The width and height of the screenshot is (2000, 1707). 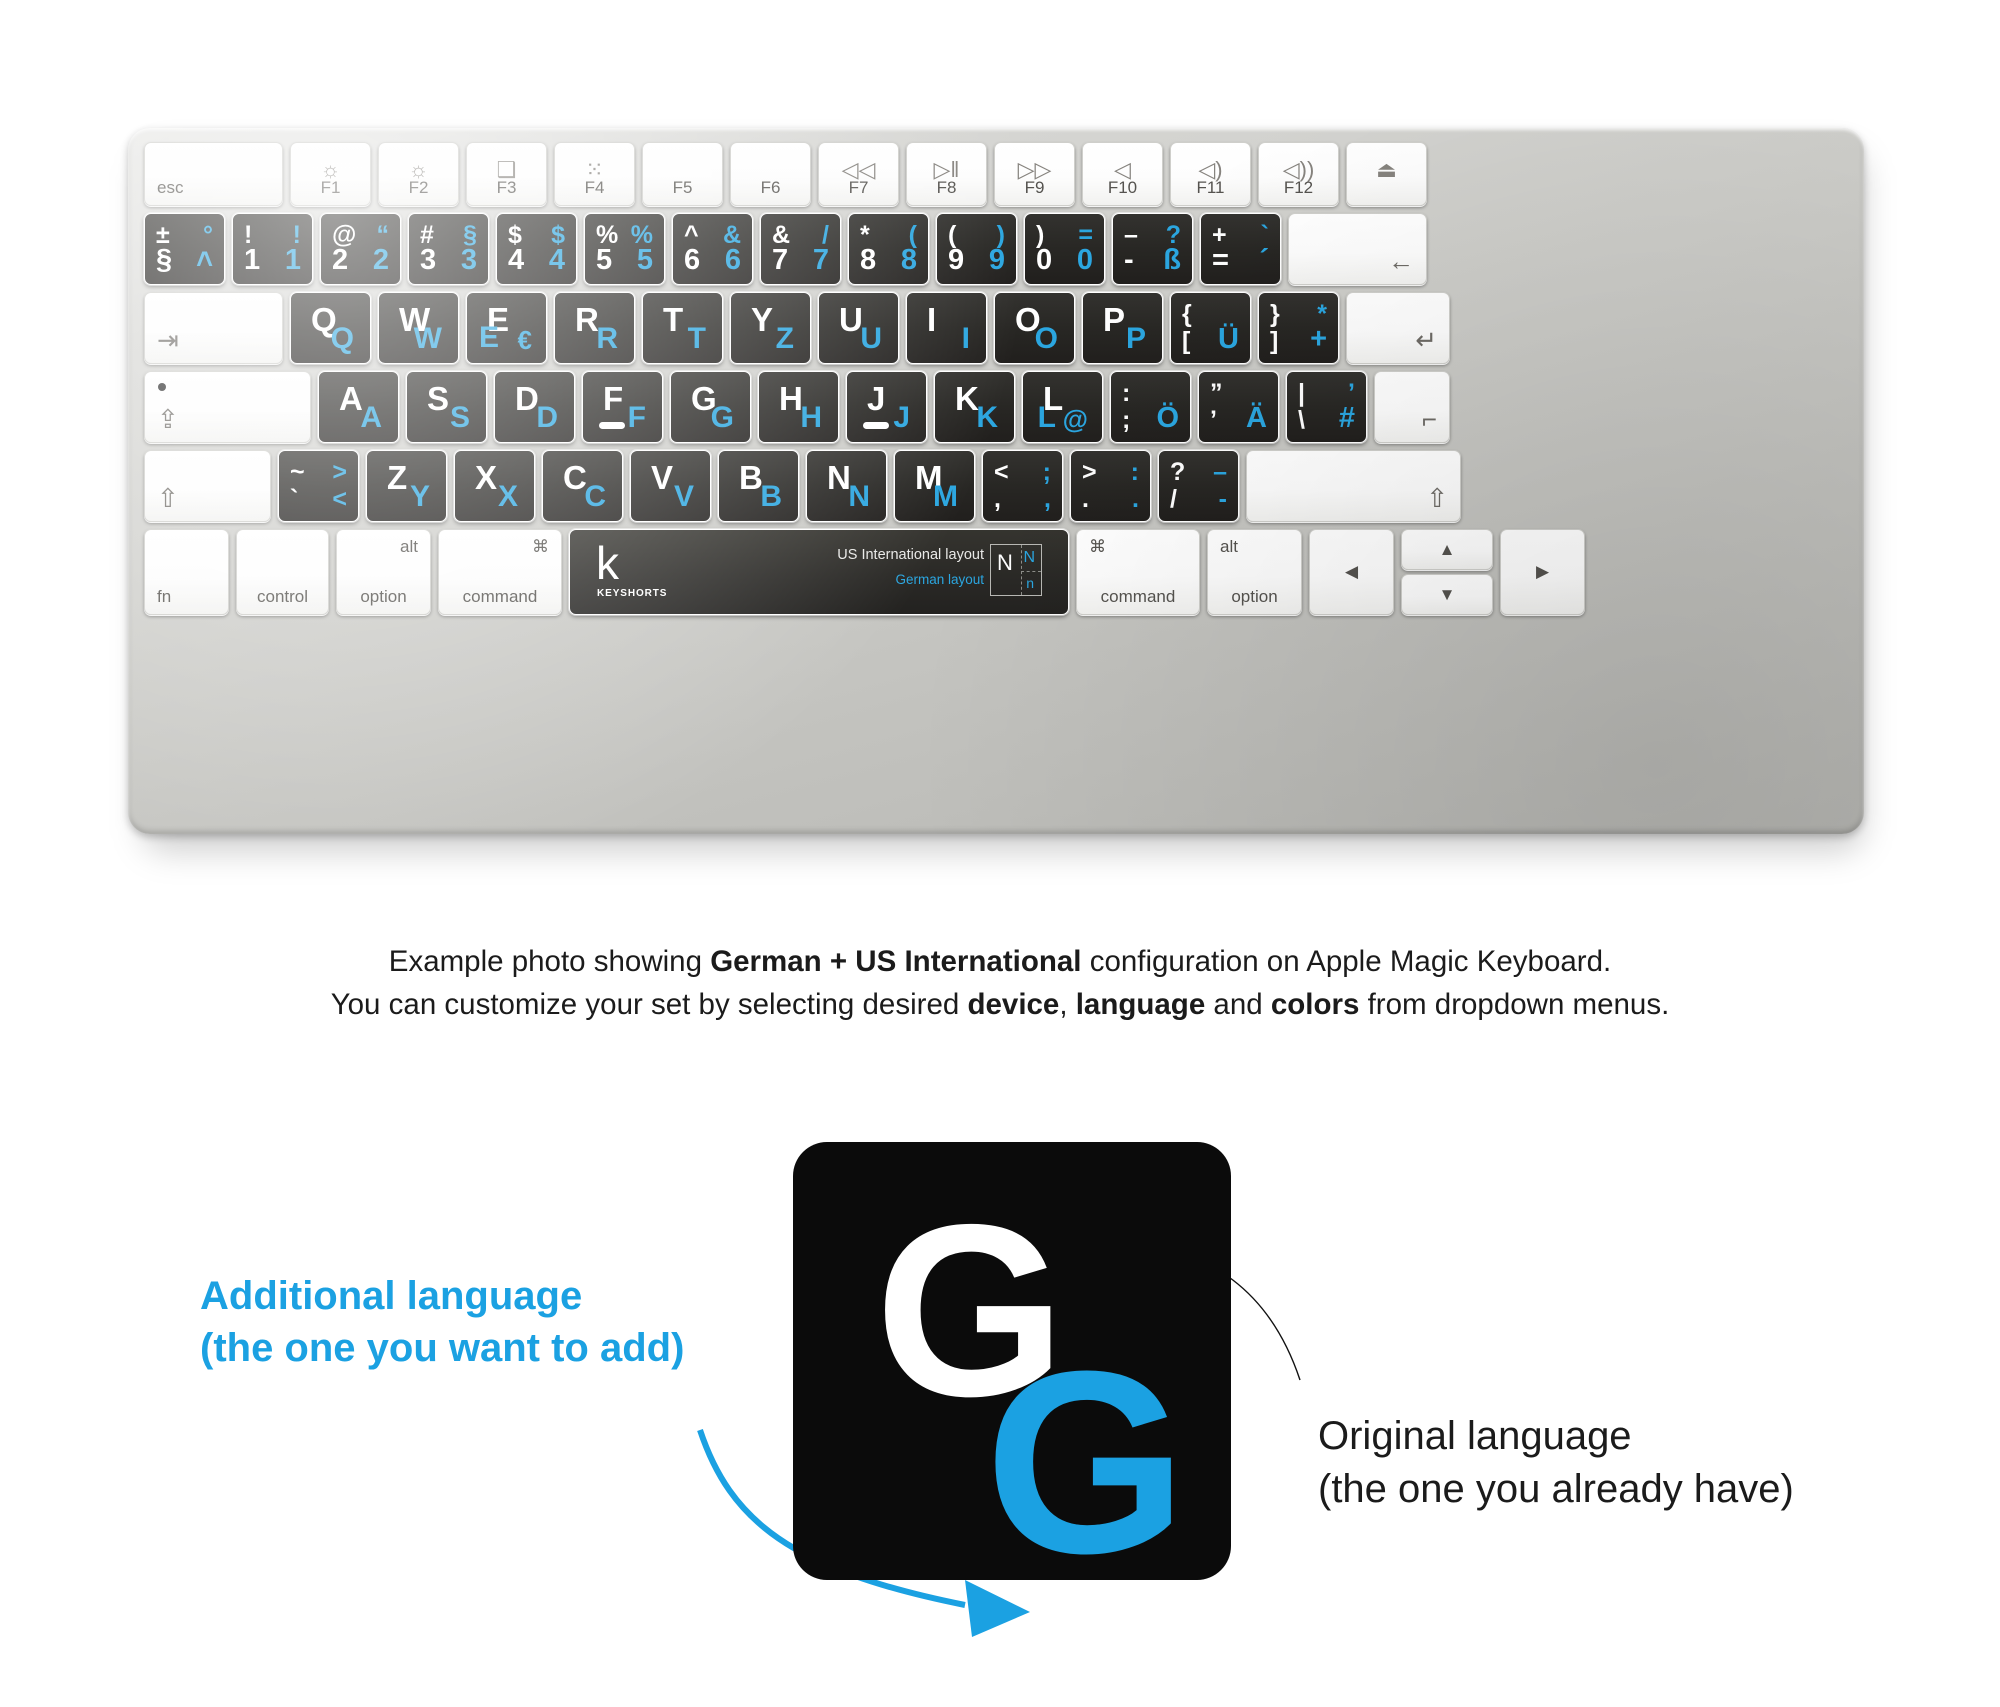 I want to click on key-6: ^ & 6 6, so click(x=712, y=249).